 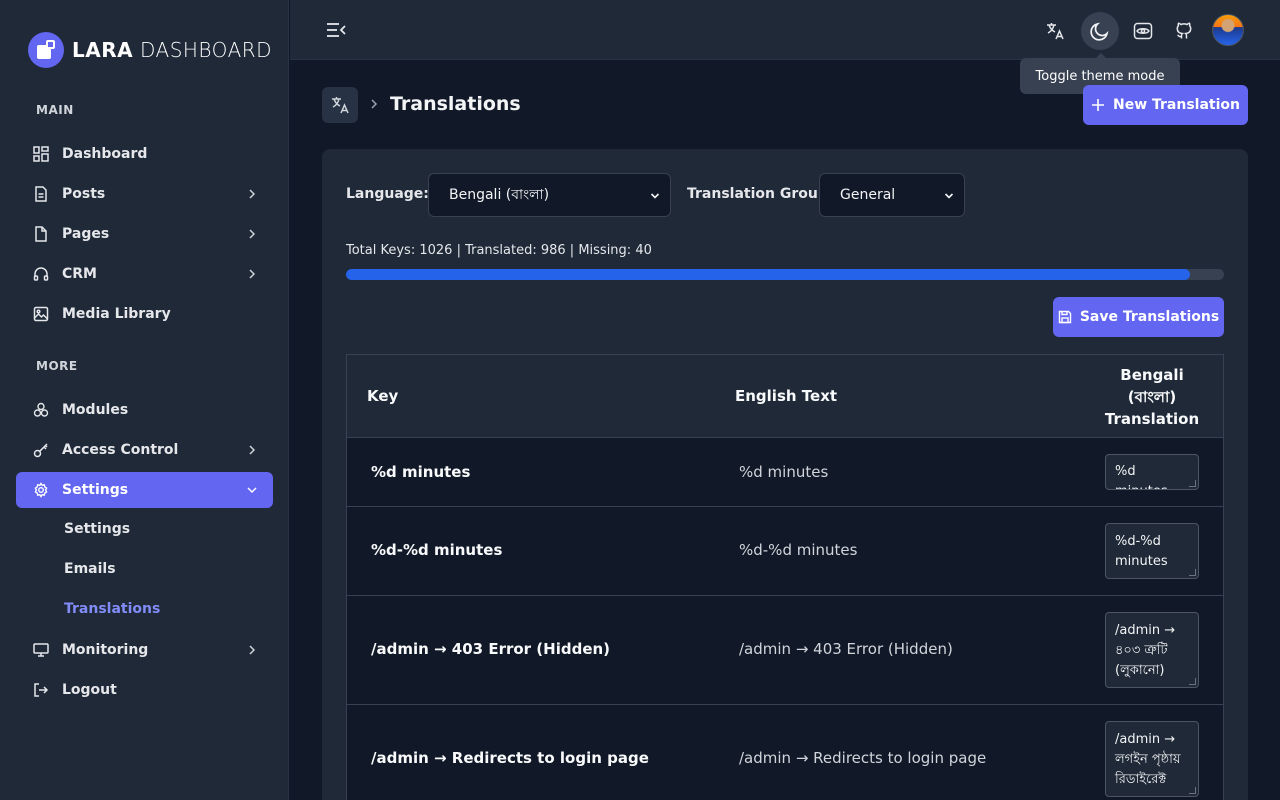 I want to click on logout-icon, so click(x=41, y=690).